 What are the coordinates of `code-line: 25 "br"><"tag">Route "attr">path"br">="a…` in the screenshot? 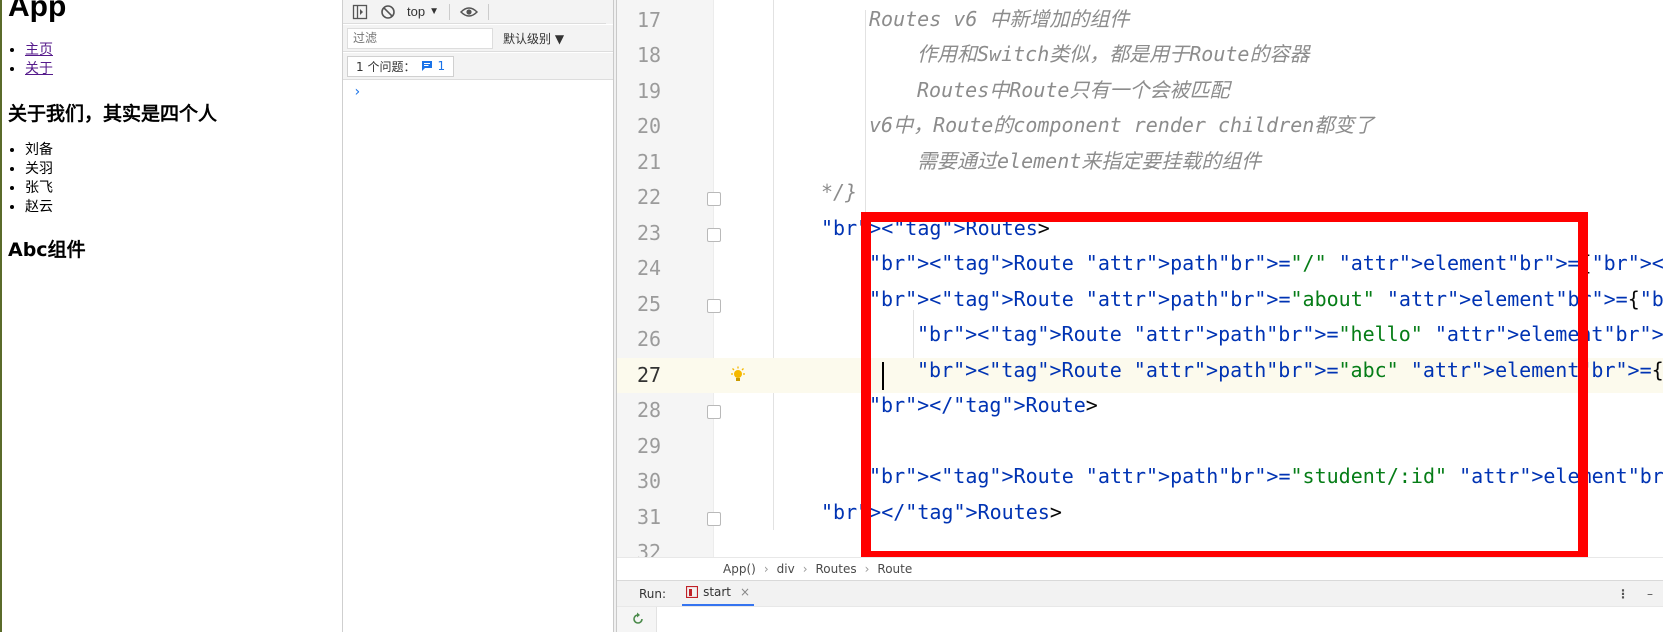 It's located at (1140, 304).